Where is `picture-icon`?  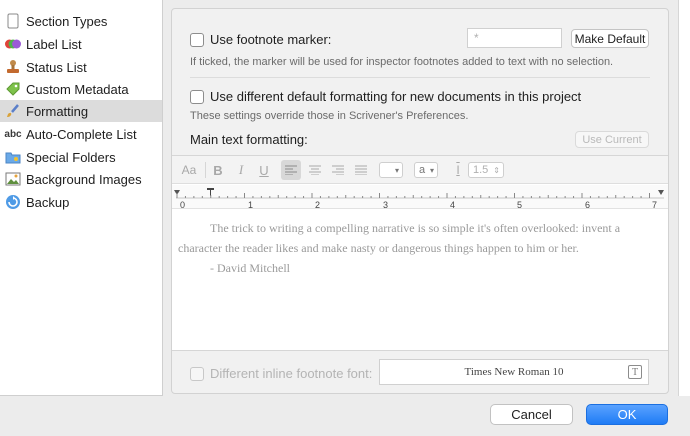
picture-icon is located at coordinates (13, 179).